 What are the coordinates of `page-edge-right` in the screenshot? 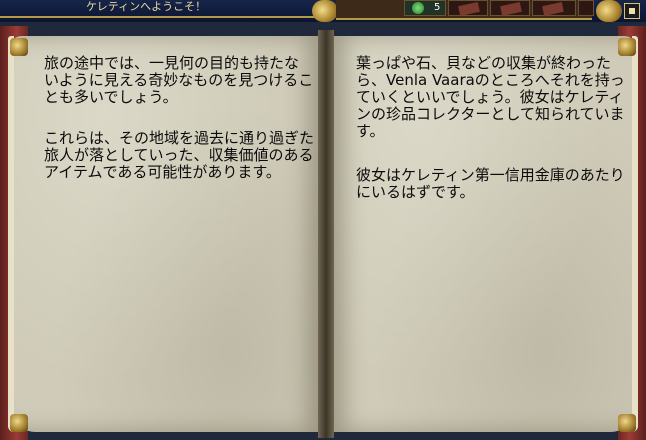 It's located at (635, 234).